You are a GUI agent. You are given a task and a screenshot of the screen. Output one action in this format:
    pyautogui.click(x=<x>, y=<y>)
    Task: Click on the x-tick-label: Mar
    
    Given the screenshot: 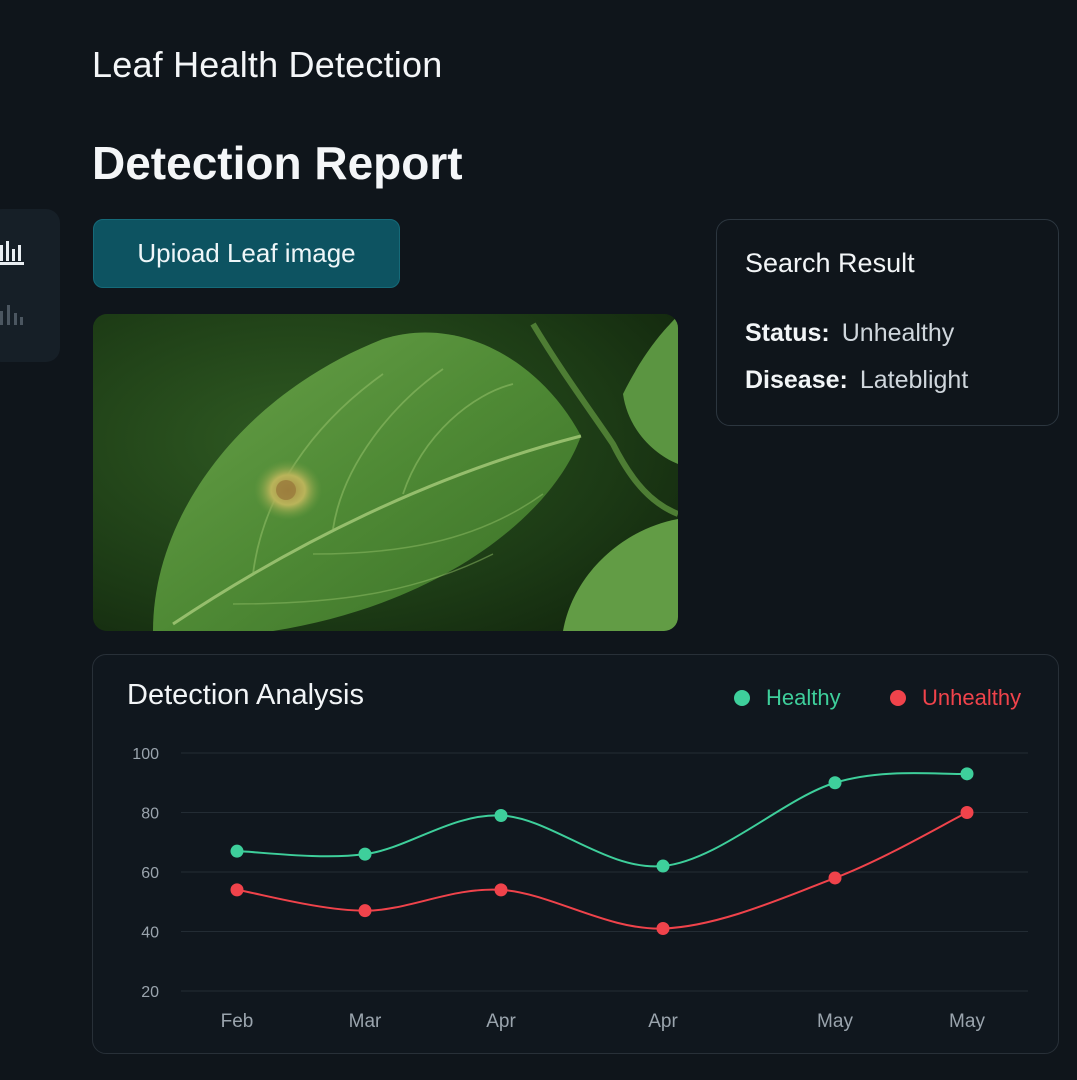 What is the action you would take?
    pyautogui.click(x=365, y=1021)
    